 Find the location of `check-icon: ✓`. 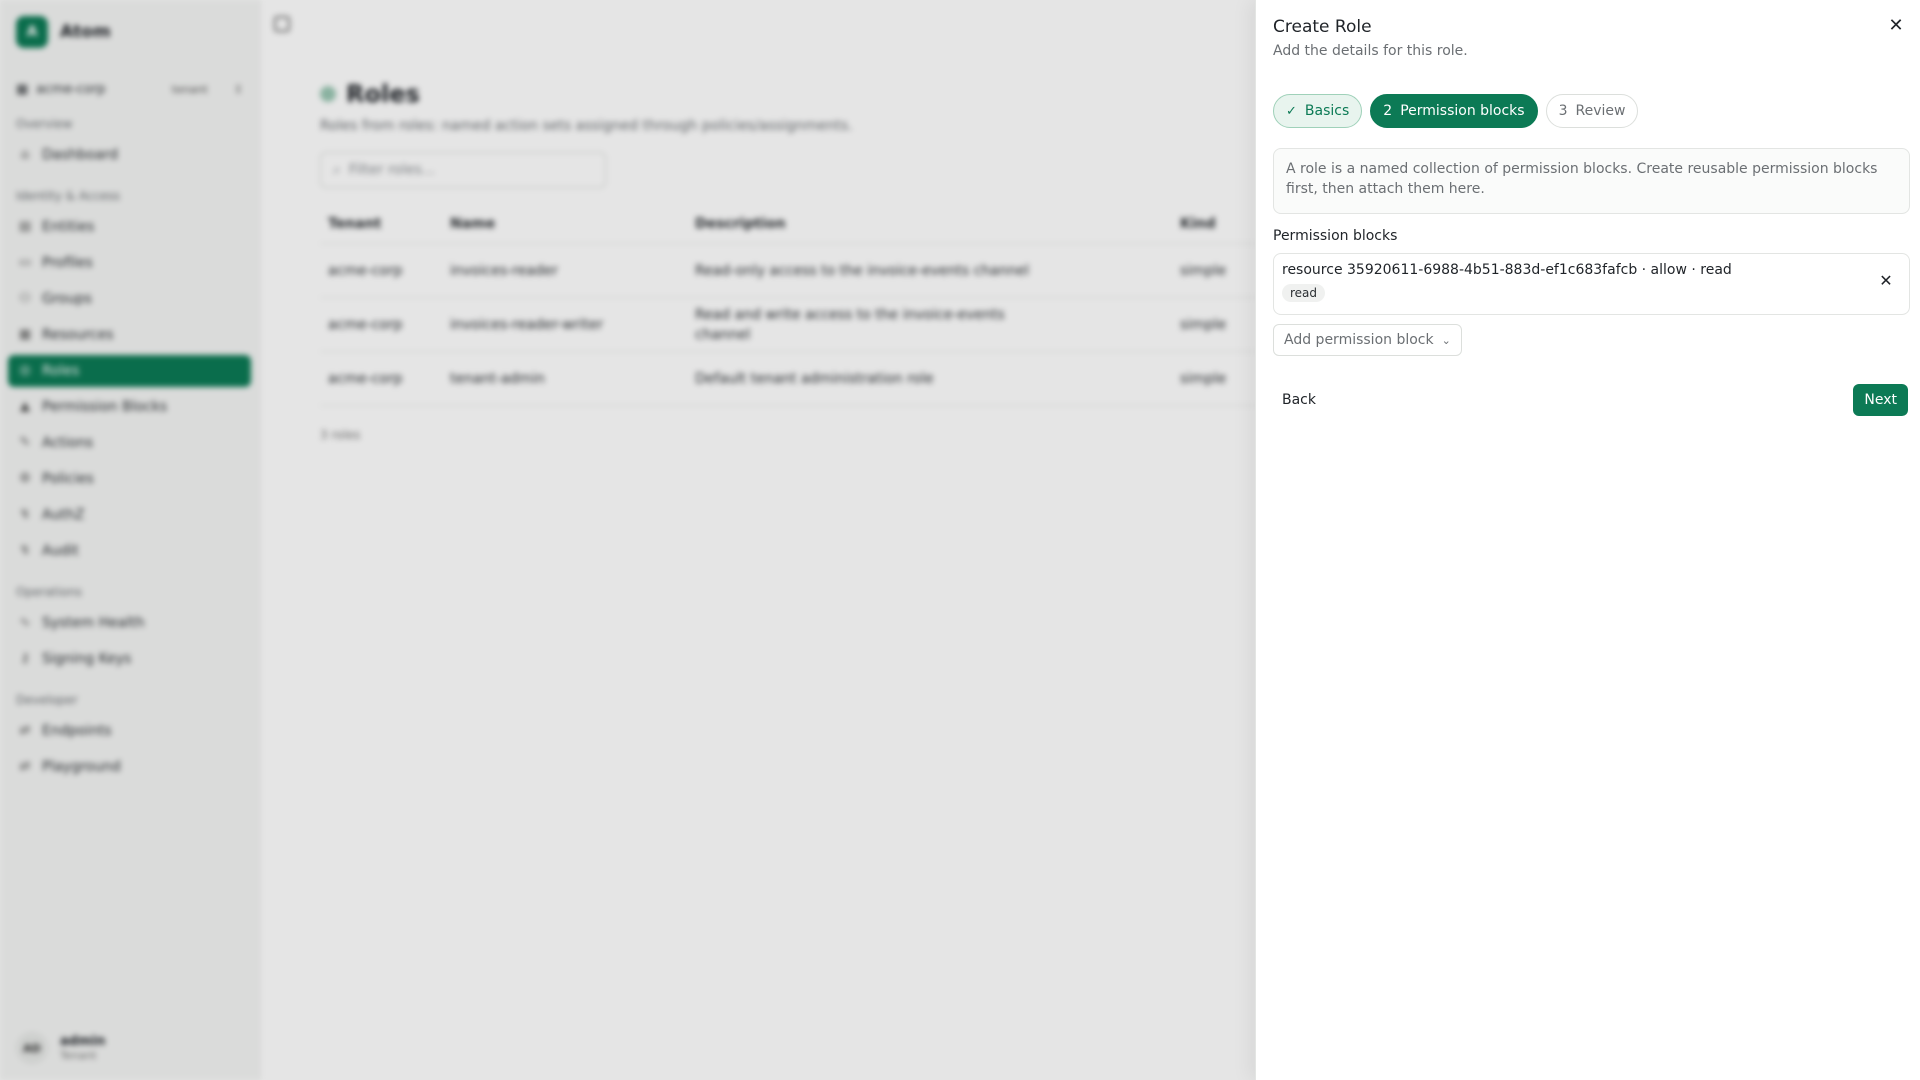

check-icon: ✓ is located at coordinates (1291, 111).